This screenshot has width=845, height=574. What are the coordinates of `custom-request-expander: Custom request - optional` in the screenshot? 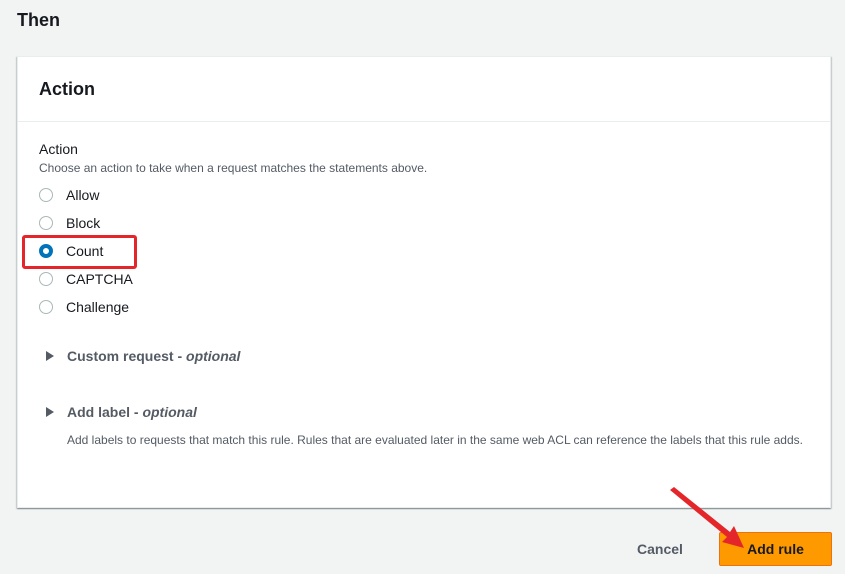 It's located at (143, 356).